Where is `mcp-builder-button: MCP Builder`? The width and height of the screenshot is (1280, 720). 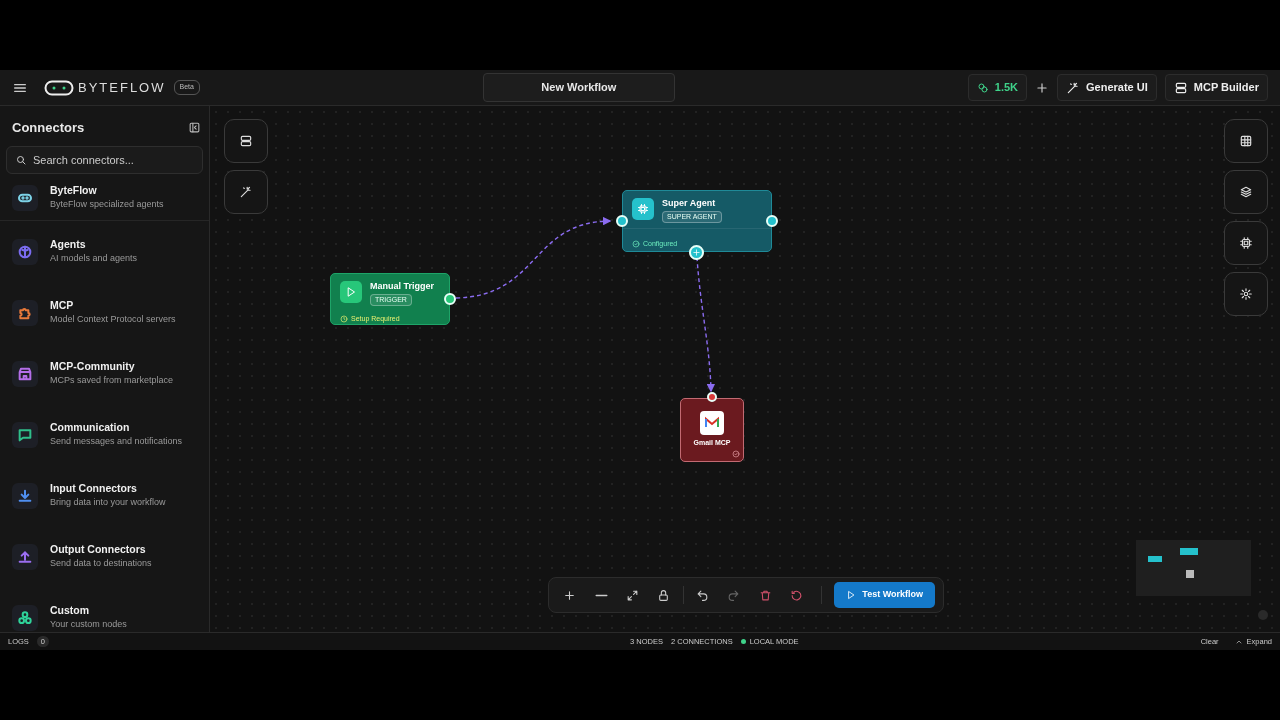
mcp-builder-button: MCP Builder is located at coordinates (1216, 87).